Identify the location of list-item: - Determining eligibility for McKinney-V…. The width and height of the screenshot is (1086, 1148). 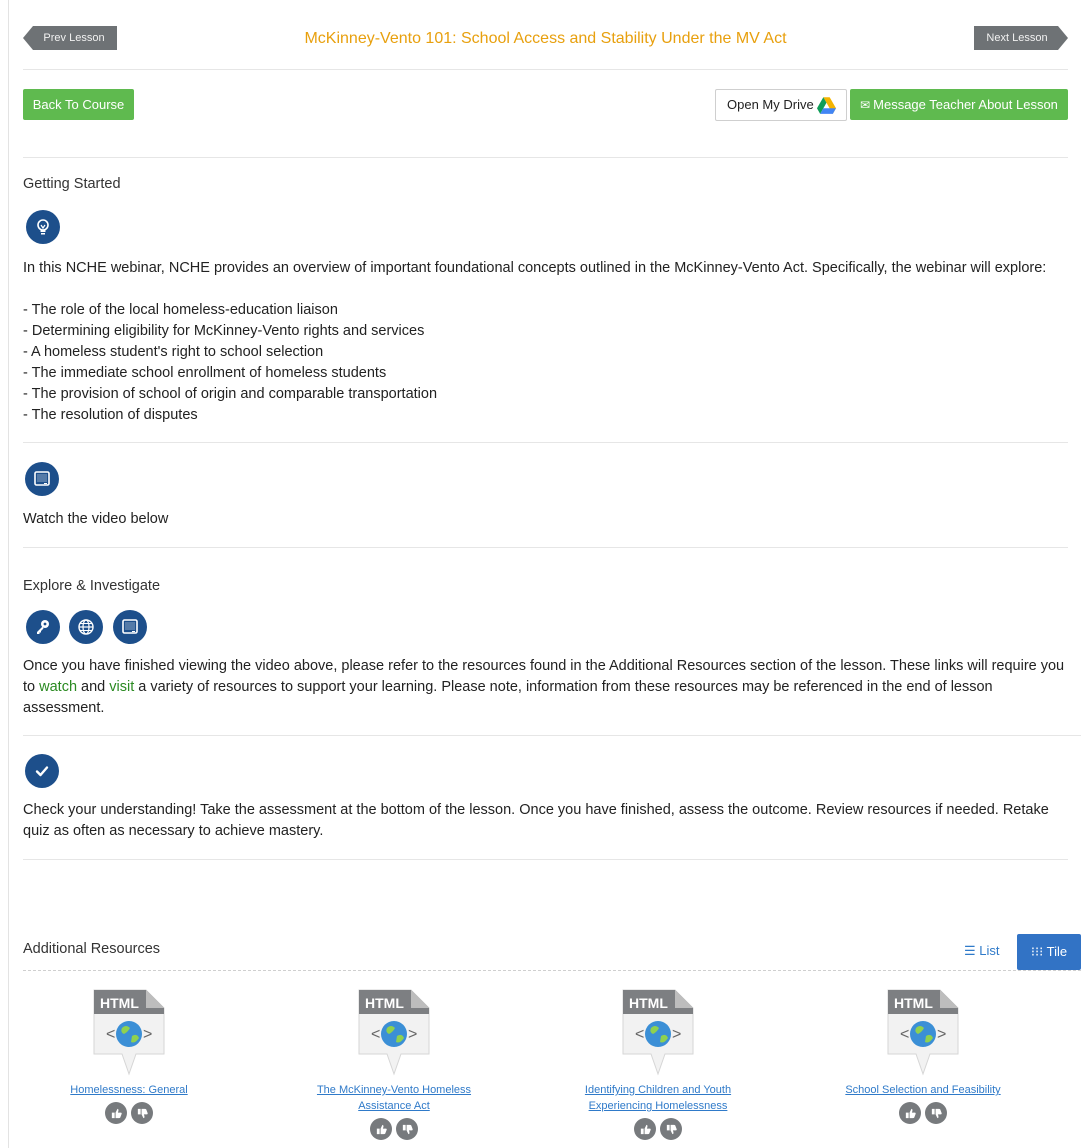
(224, 331).